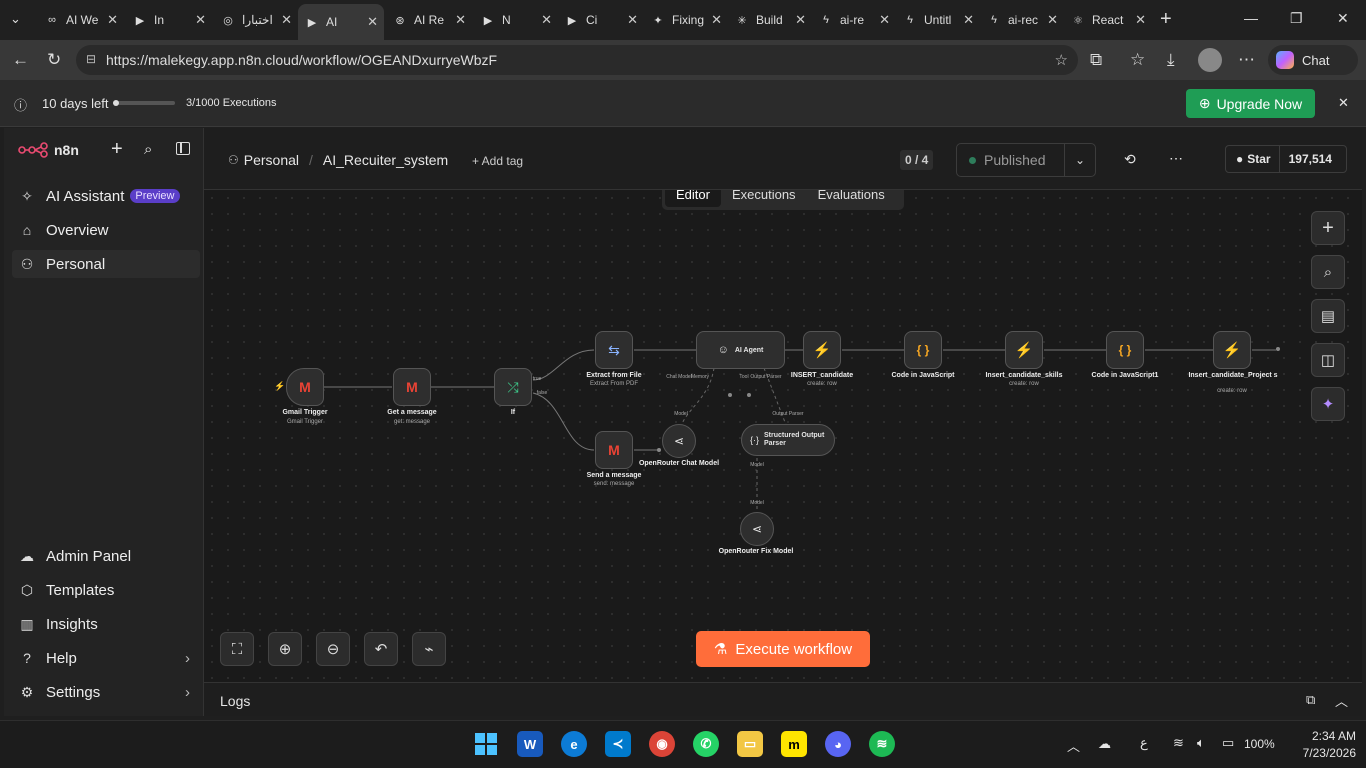 The image size is (1366, 768). I want to click on node-extract-from-file: ⇆, so click(614, 350).